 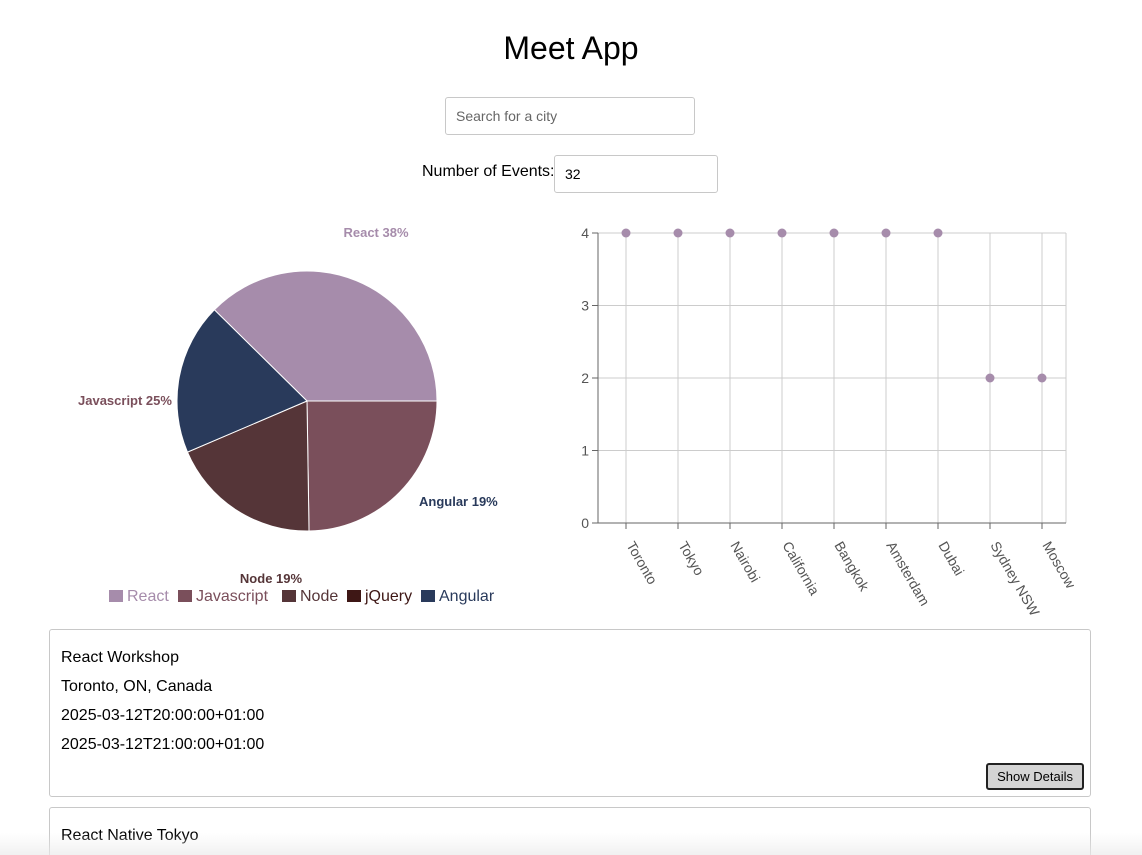 What do you see at coordinates (120, 657) in the screenshot?
I see `event-summary: React Workshop` at bounding box center [120, 657].